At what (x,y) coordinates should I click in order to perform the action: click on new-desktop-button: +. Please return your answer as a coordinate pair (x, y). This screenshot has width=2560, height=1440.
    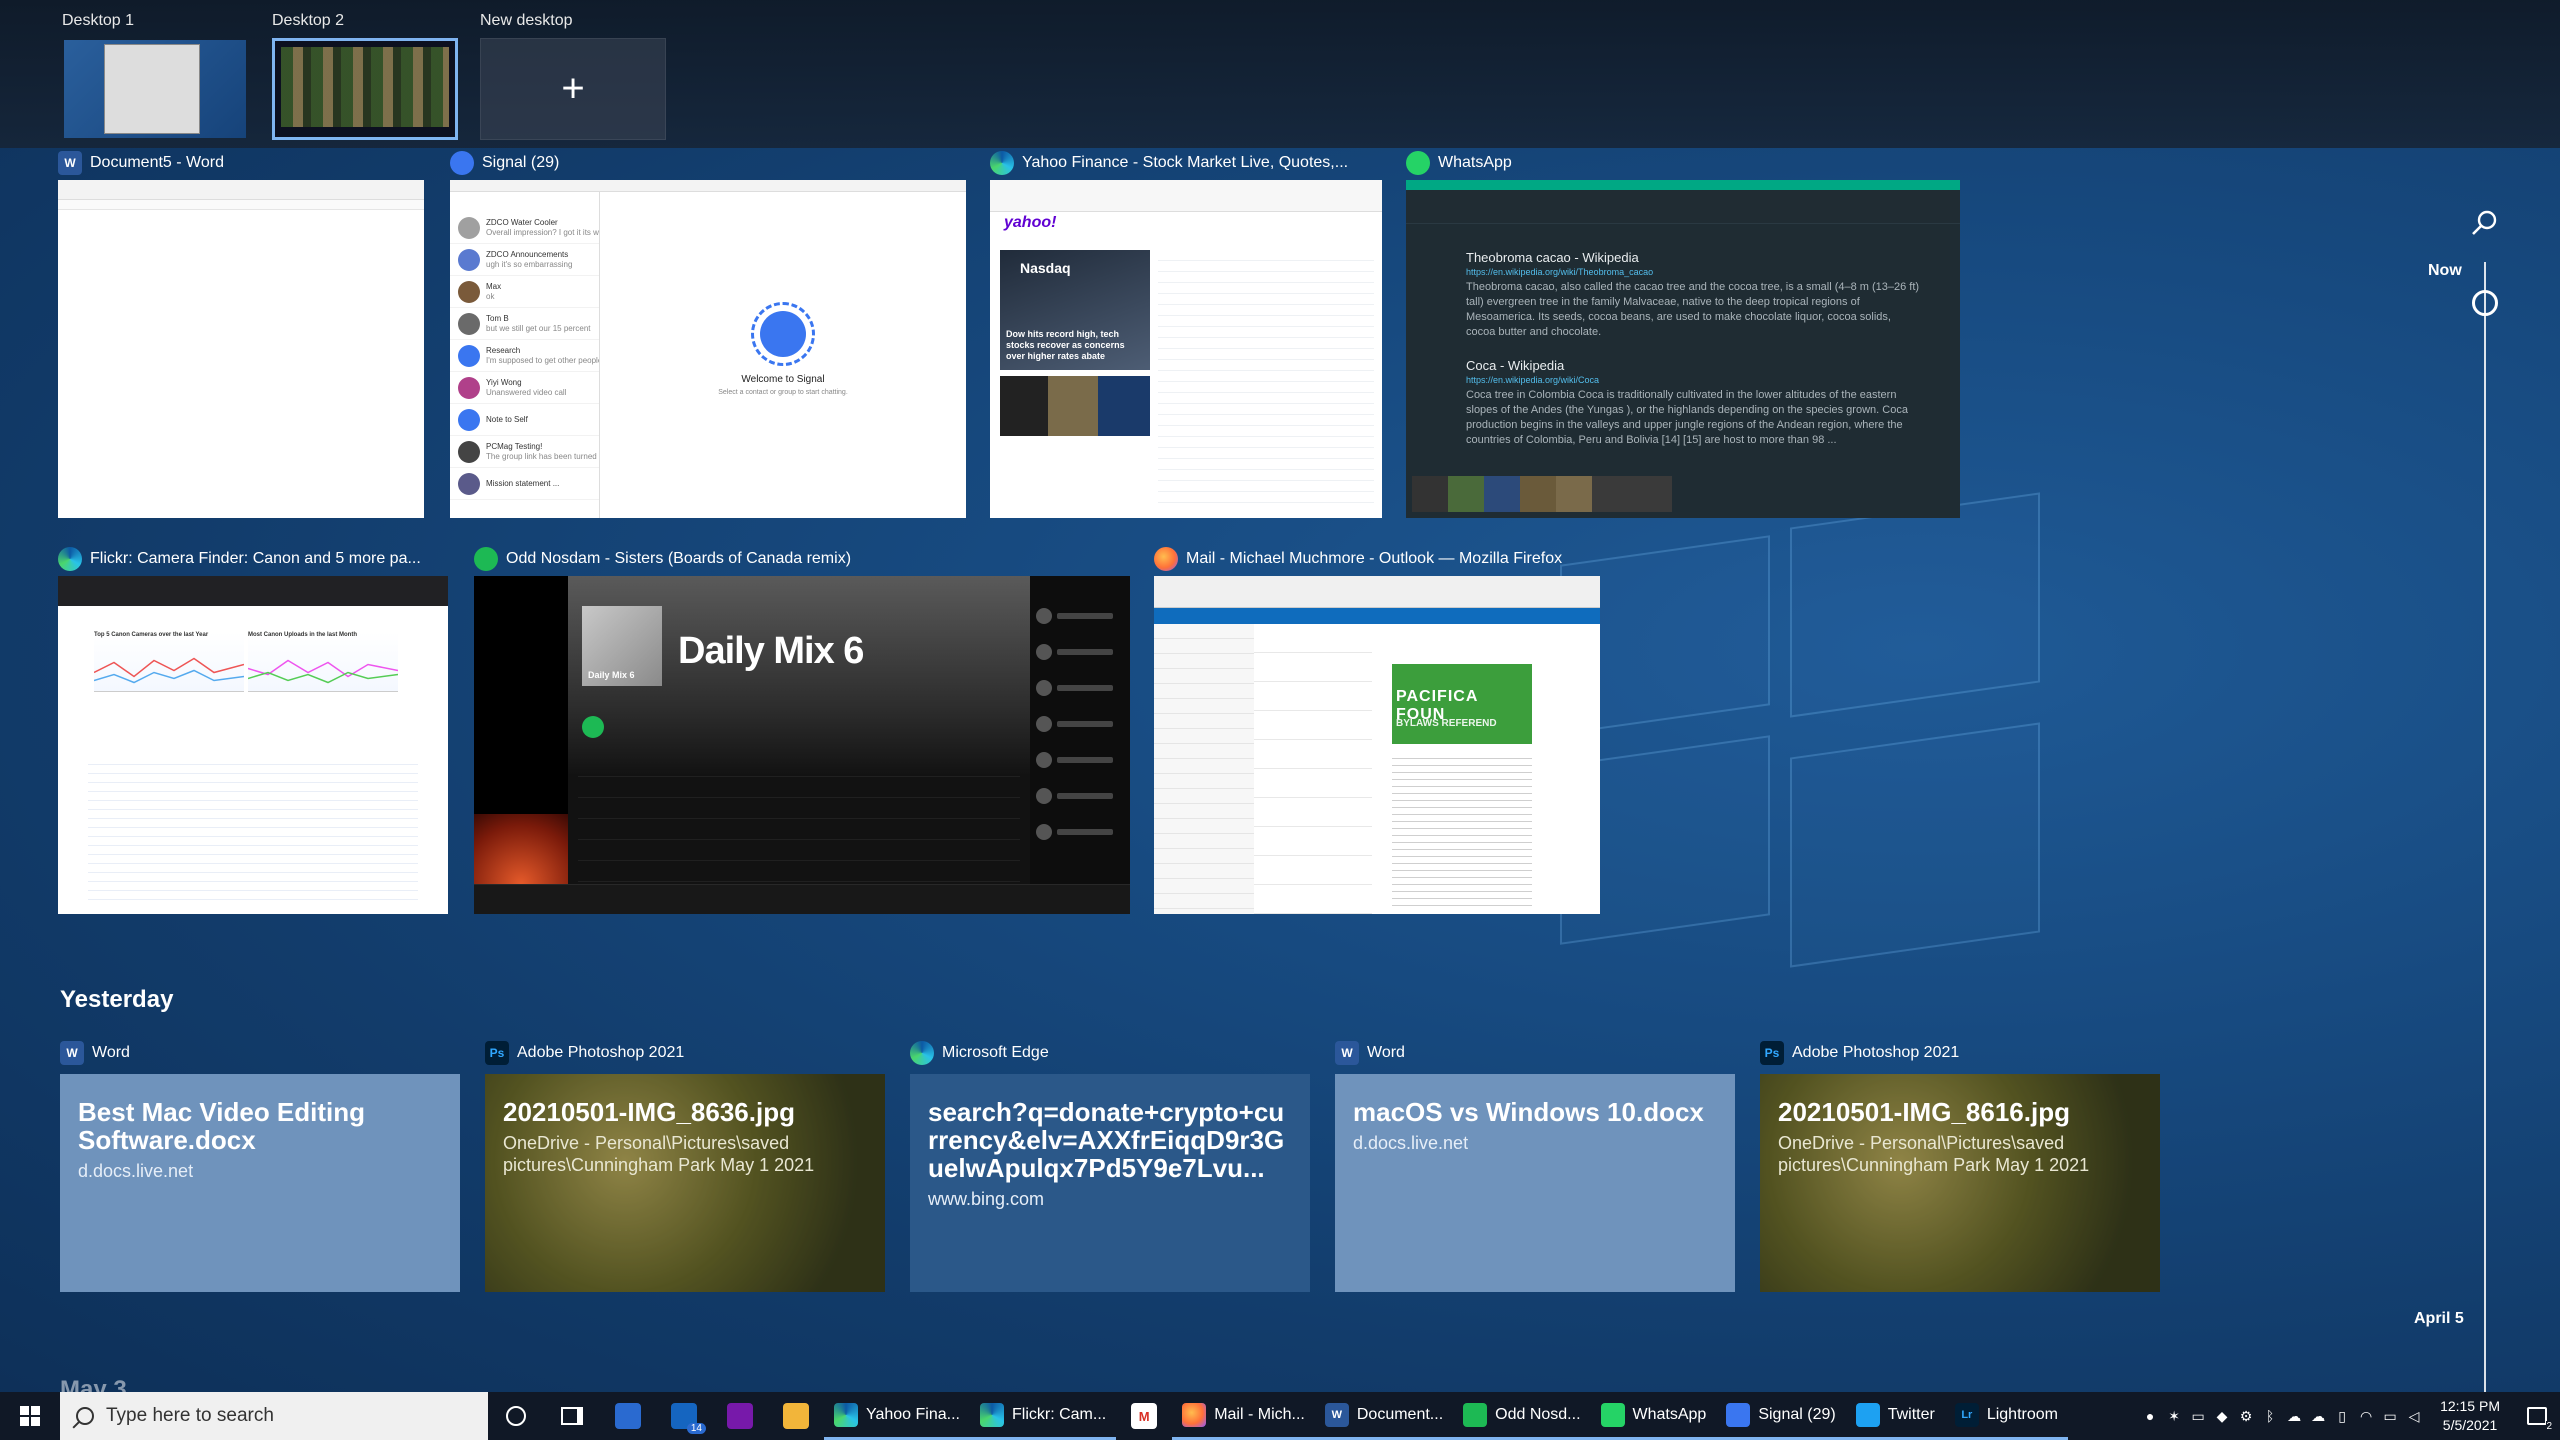
    Looking at the image, I should click on (573, 89).